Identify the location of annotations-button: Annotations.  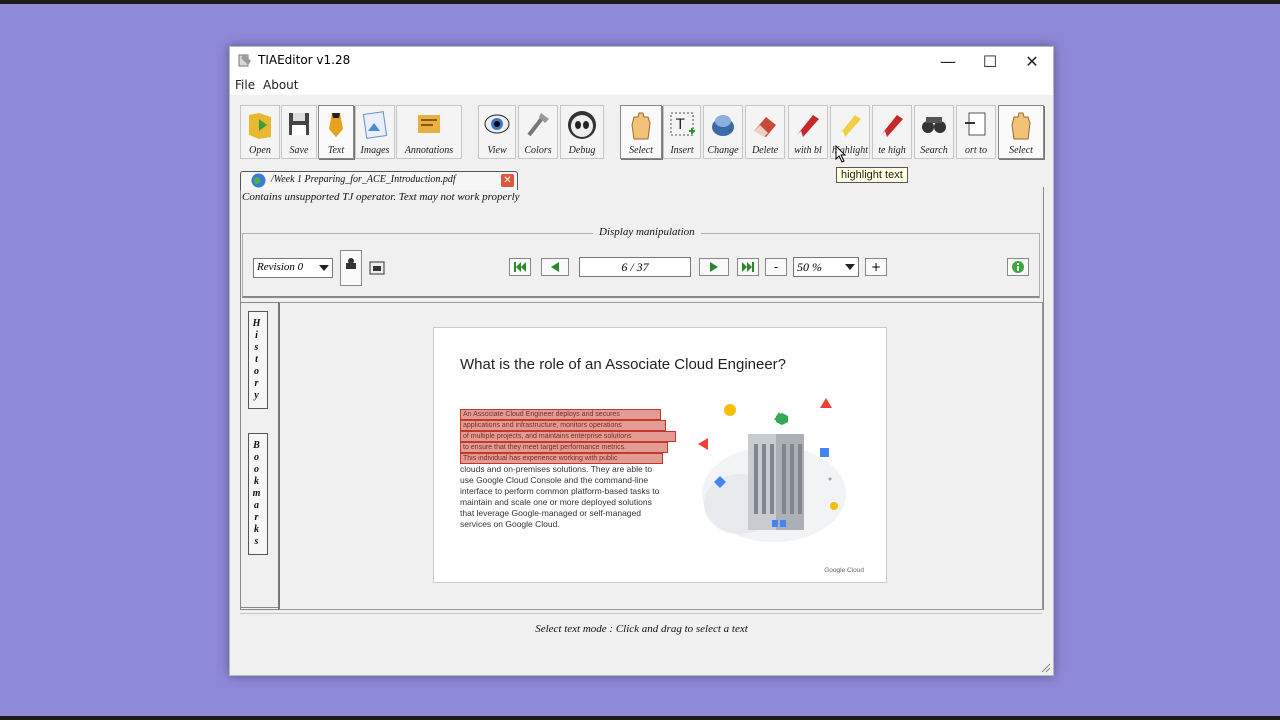
(429, 132).